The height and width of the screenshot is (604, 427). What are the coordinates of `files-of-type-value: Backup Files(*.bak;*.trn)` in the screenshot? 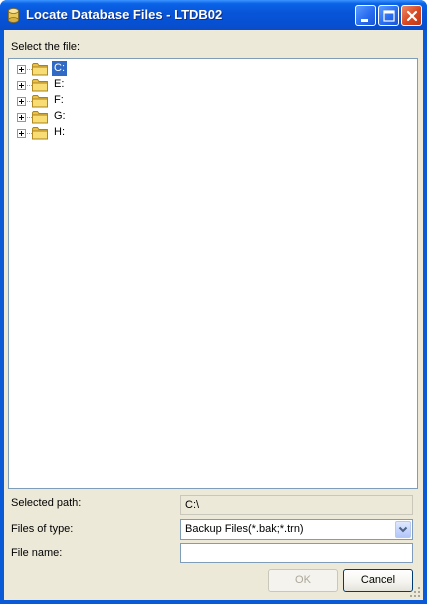 It's located at (244, 529).